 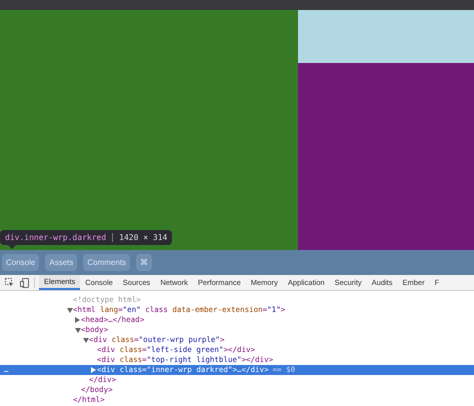 I want to click on tooltip-size: 1420 × 314, so click(x=143, y=238).